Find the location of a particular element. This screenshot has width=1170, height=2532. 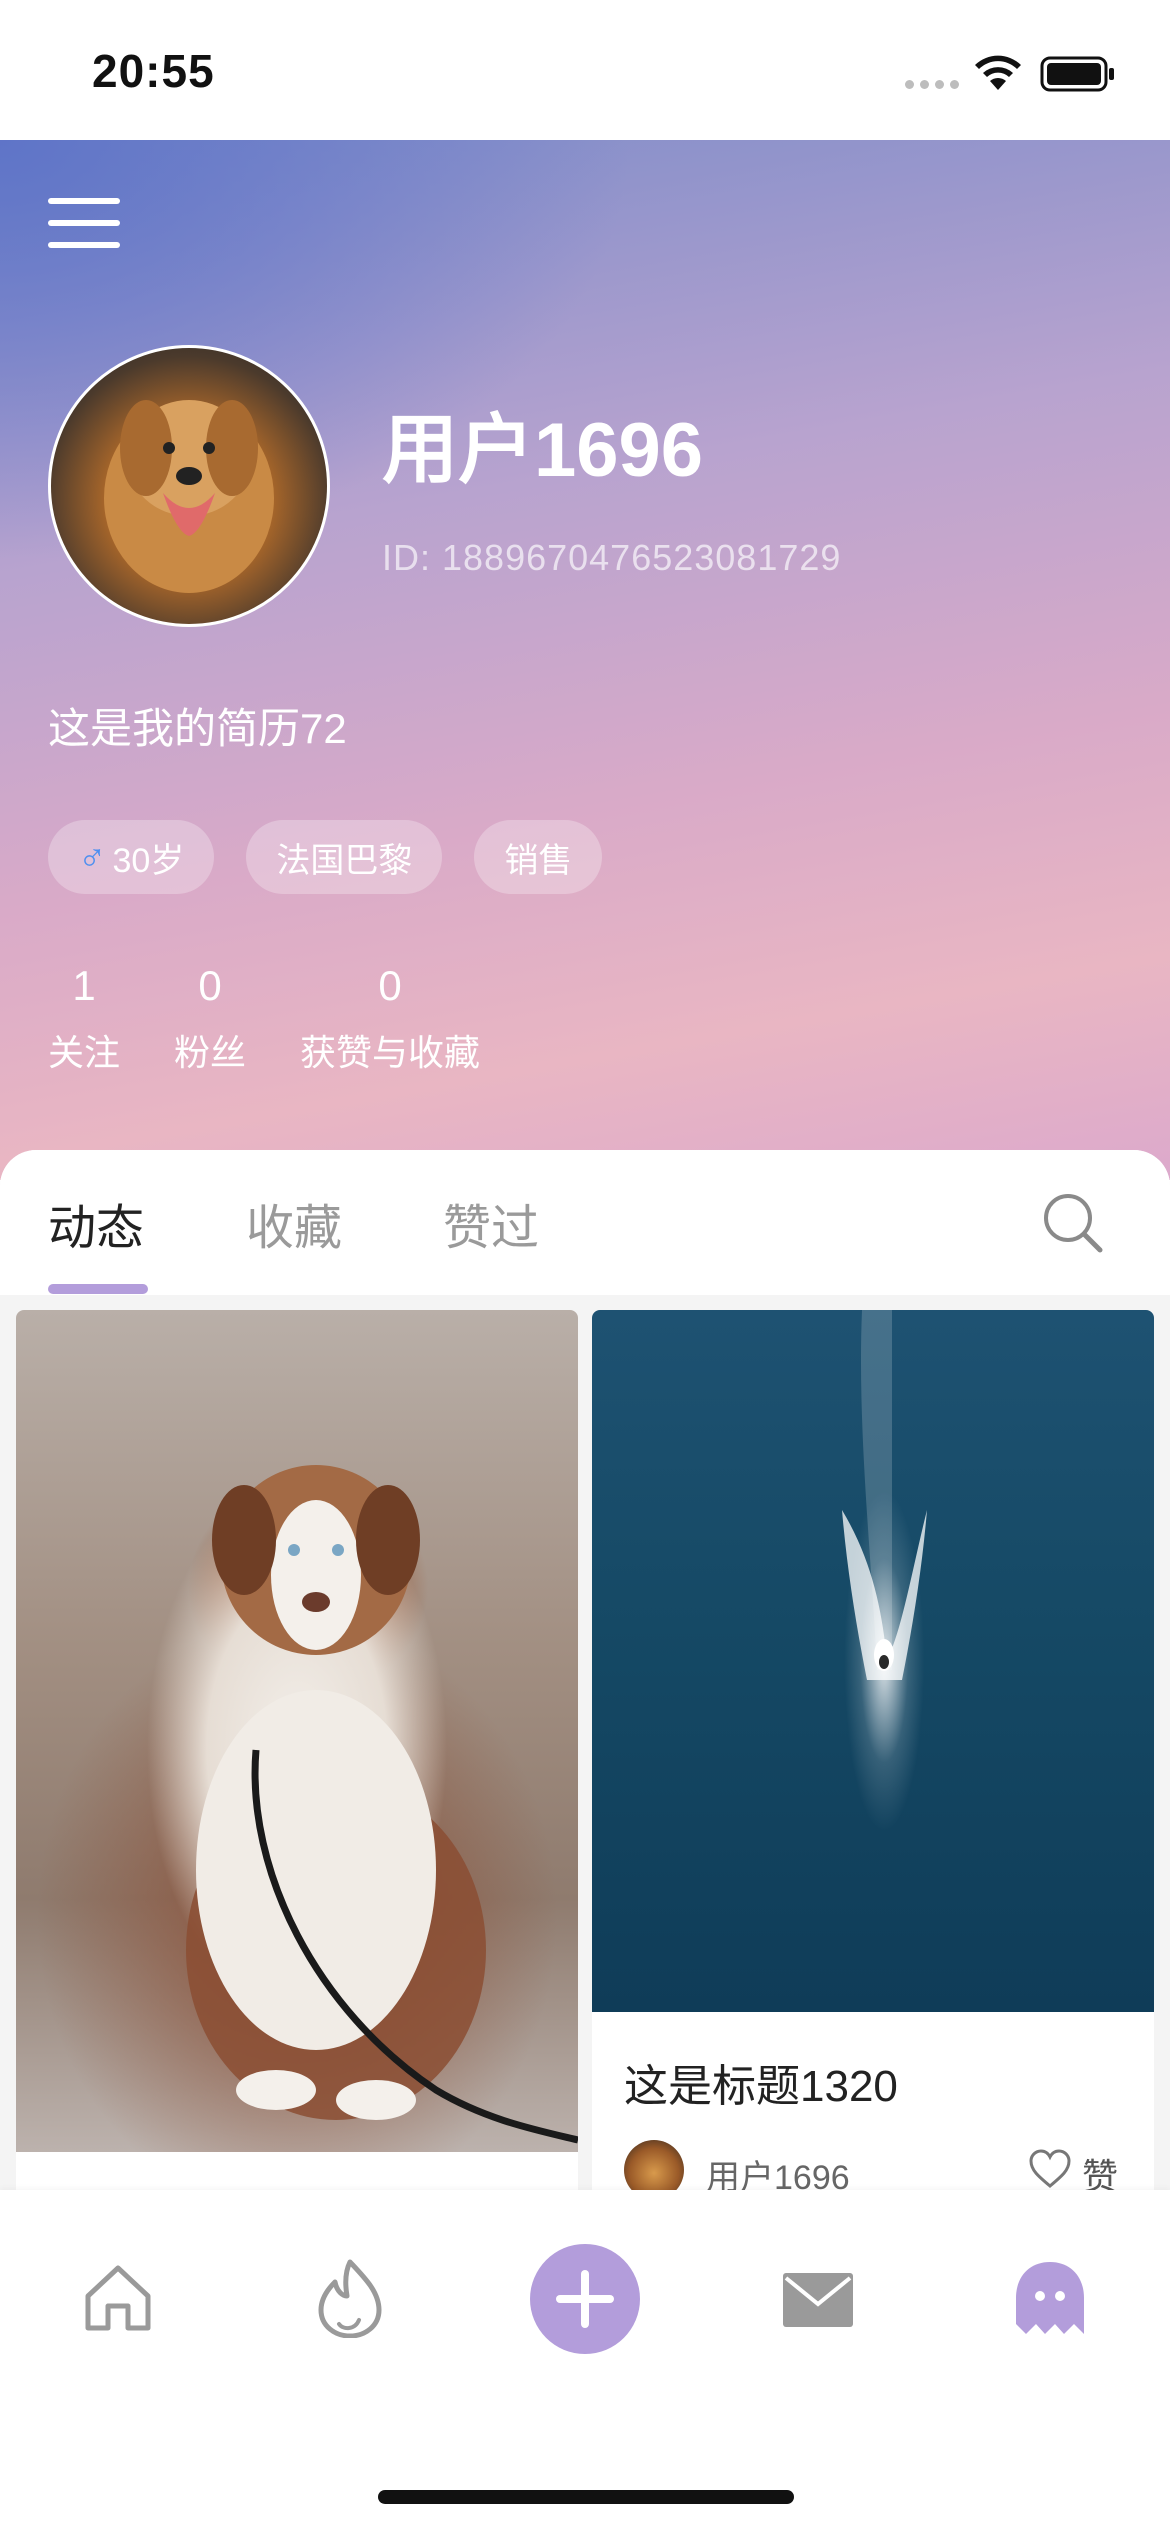

tag-job: 销售 is located at coordinates (538, 857).